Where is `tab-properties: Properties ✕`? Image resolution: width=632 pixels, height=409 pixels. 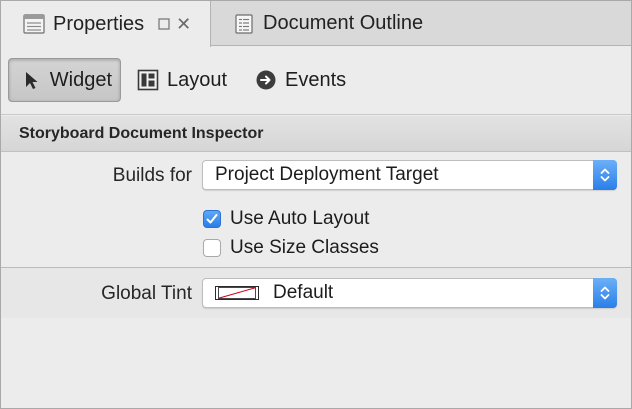 tab-properties: Properties ✕ is located at coordinates (106, 24).